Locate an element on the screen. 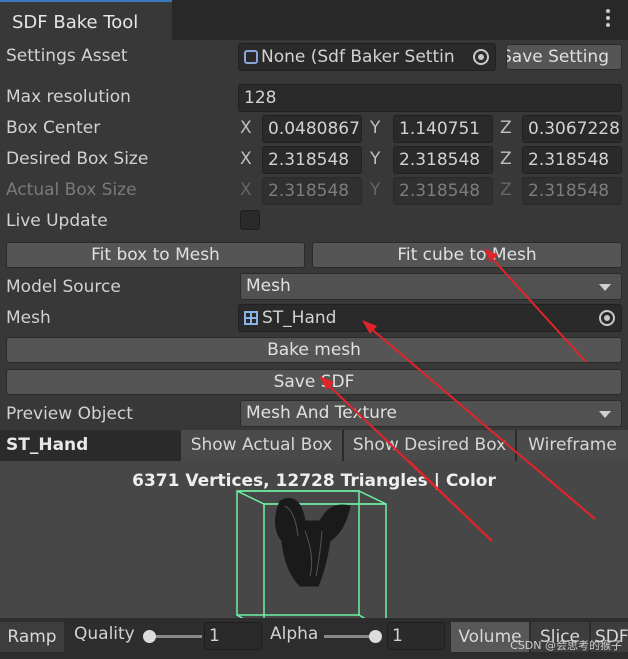 Image resolution: width=628 pixels, height=659 pixels. desired-box-size-z-field: 2.318548 is located at coordinates (572, 160).